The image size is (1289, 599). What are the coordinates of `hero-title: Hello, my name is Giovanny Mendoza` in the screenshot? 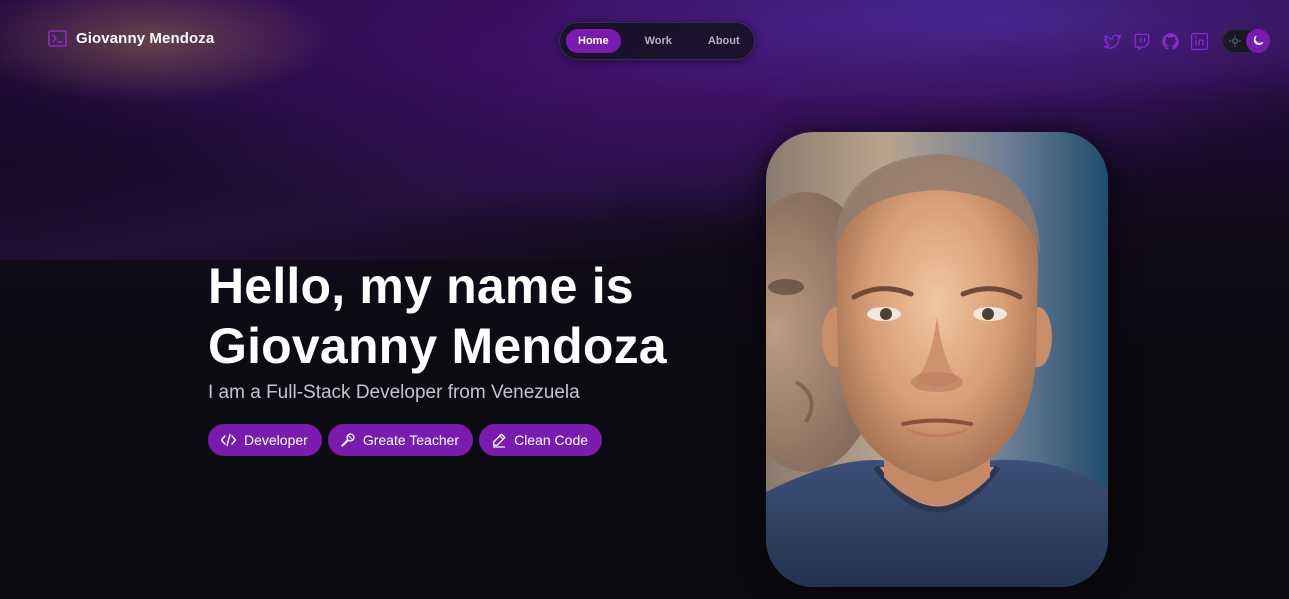 It's located at (478, 316).